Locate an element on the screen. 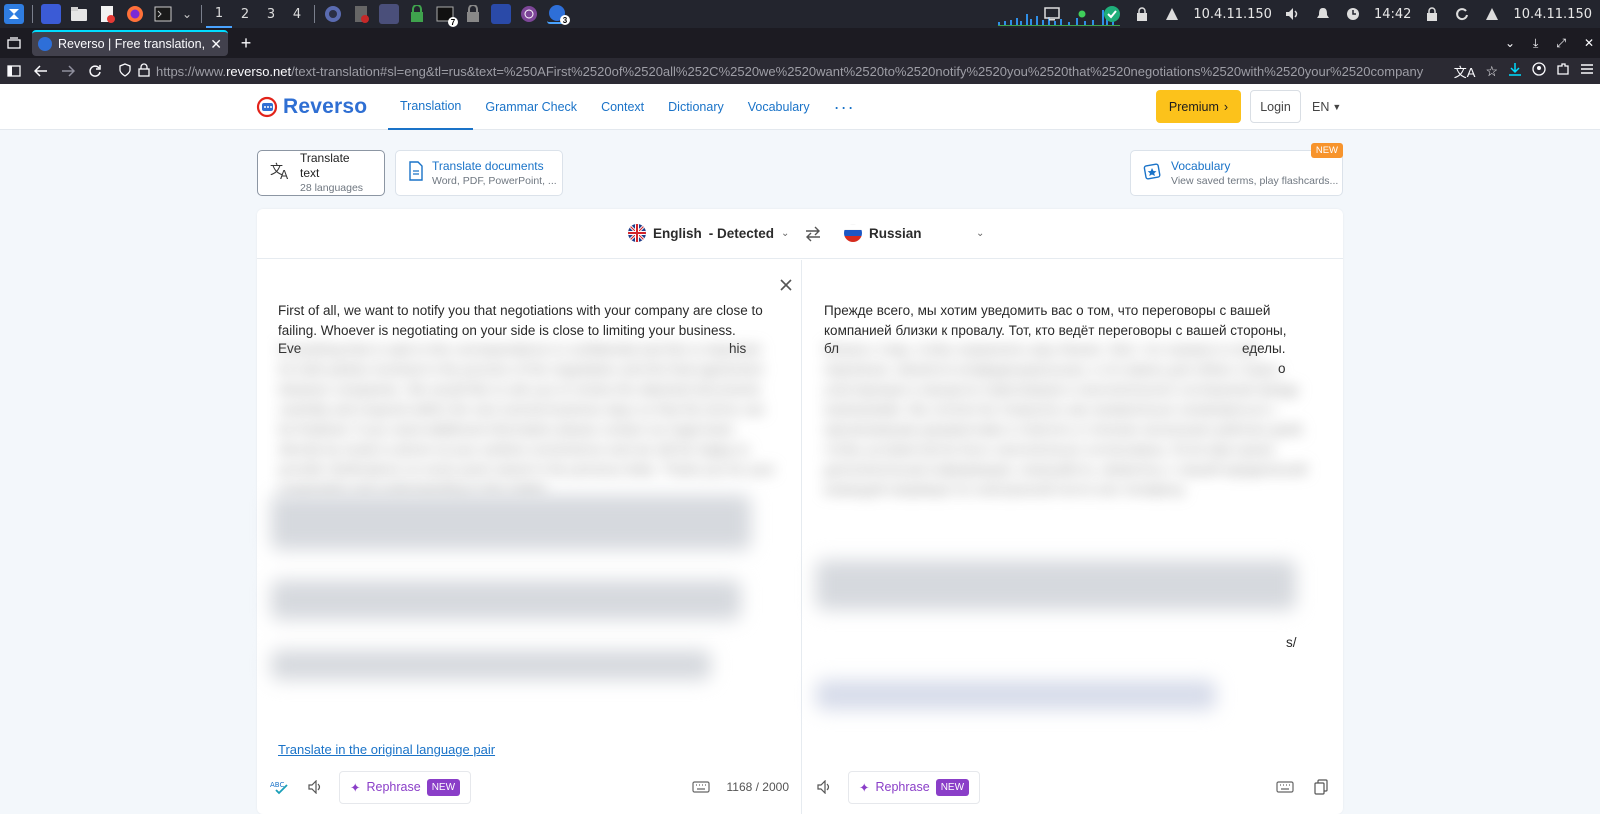 The height and width of the screenshot is (814, 1600). firefox-icon is located at coordinates (135, 14).